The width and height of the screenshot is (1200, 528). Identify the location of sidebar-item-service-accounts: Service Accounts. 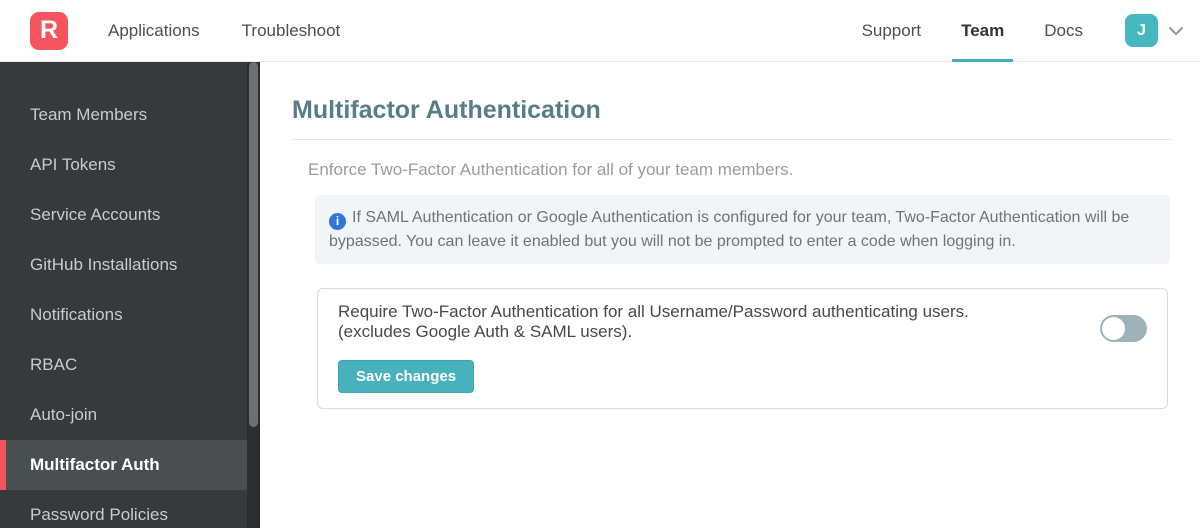
(130, 215).